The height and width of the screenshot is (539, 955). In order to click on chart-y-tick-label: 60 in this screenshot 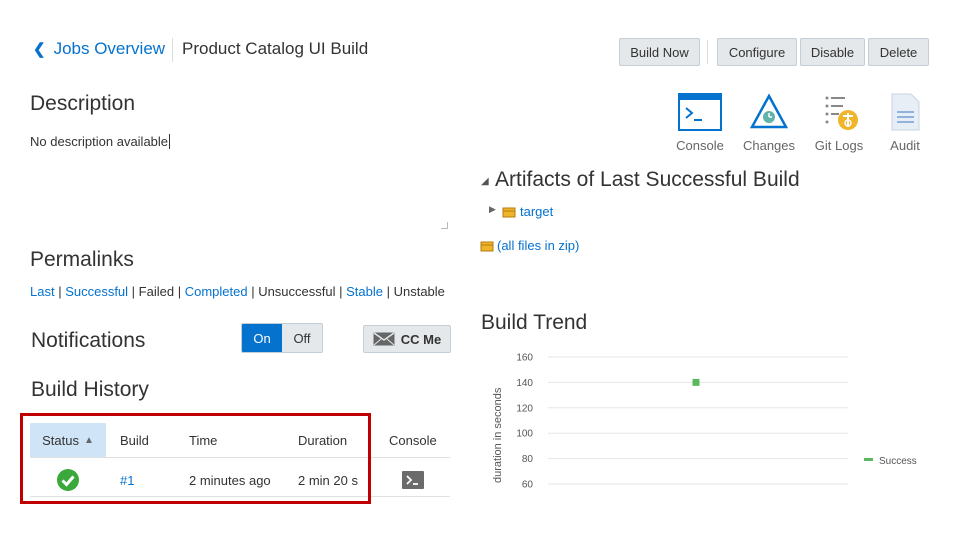, I will do `click(528, 485)`.